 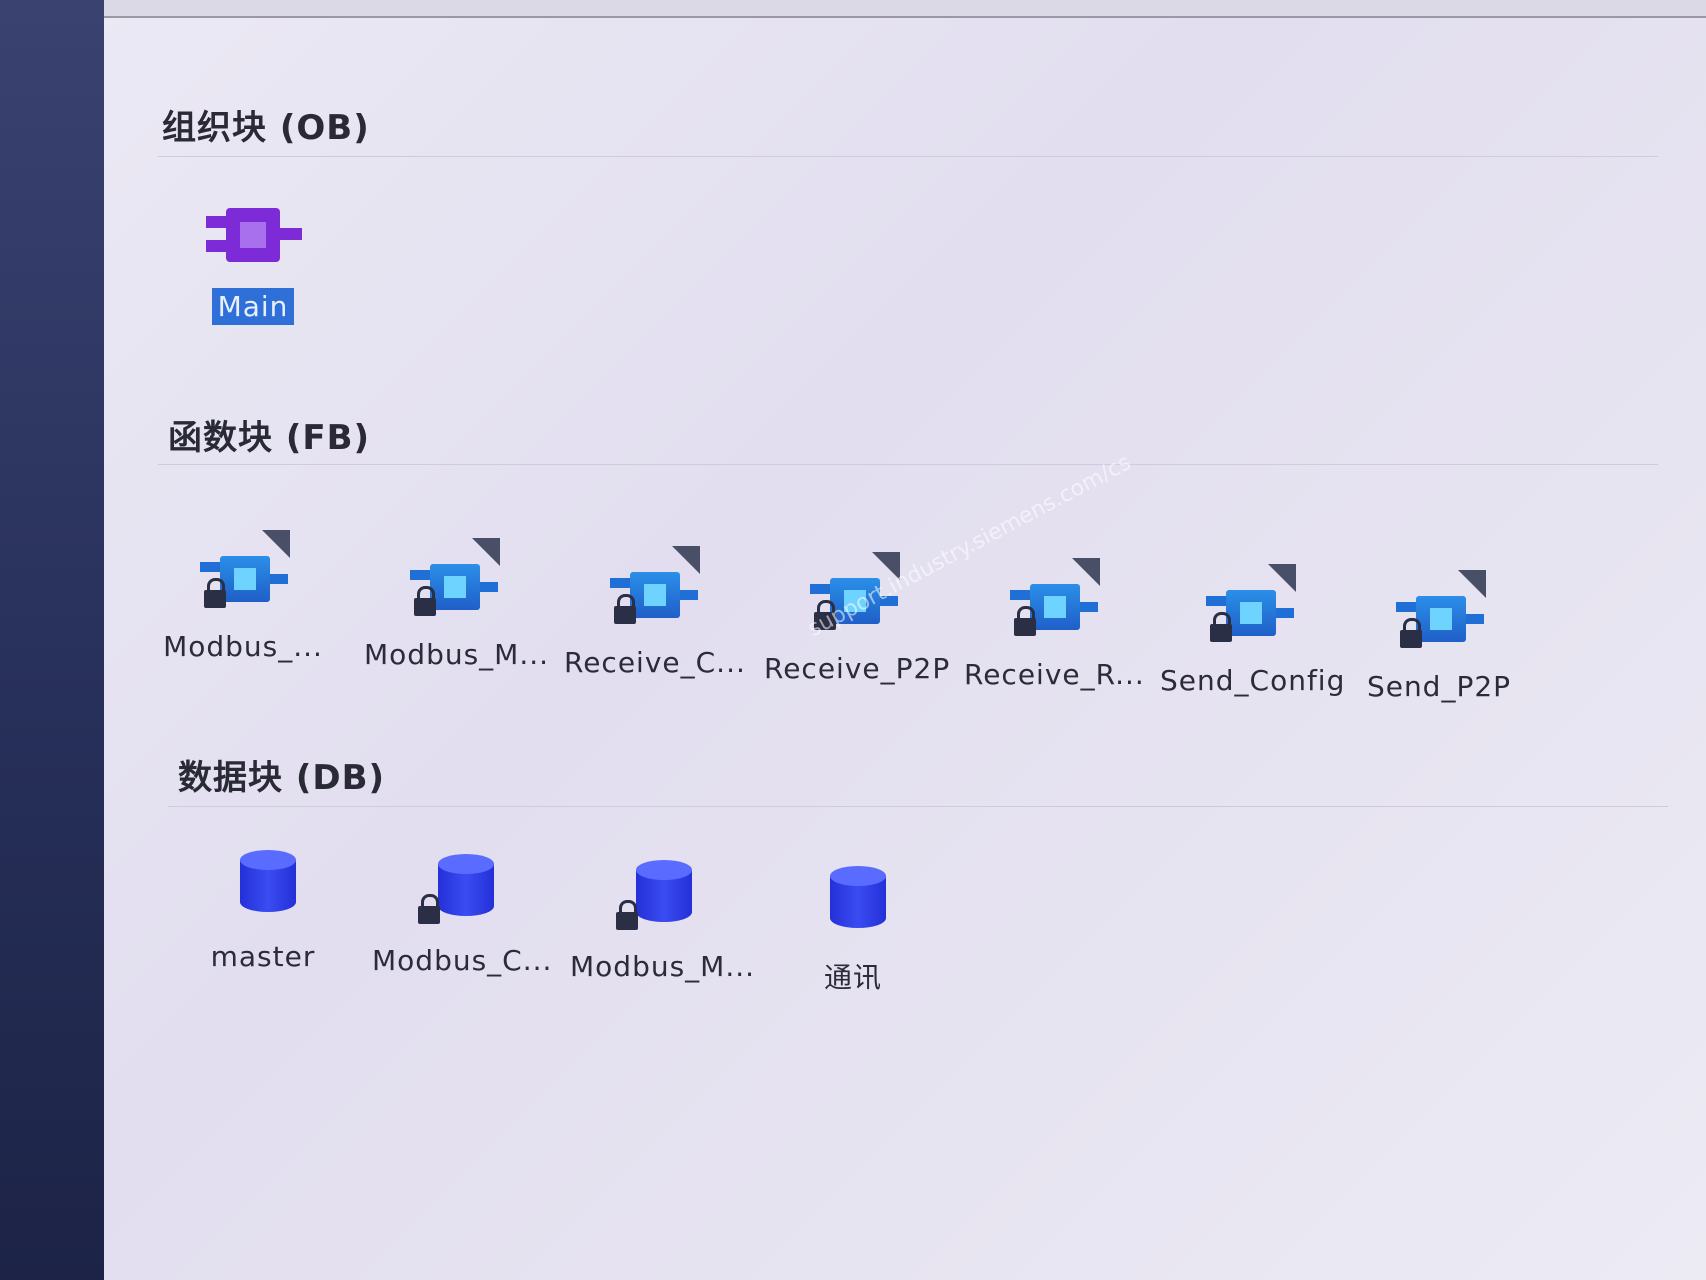 What do you see at coordinates (905, 9) in the screenshot?
I see `window-top-edge` at bounding box center [905, 9].